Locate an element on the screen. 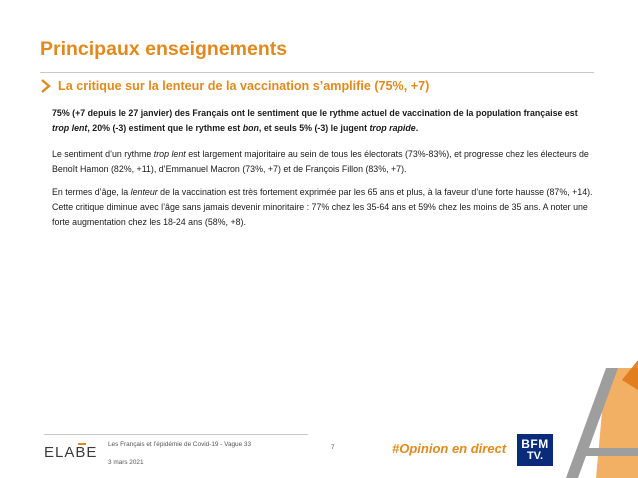 This screenshot has height=478, width=638. hashtag-tagline: #Opinion en direct is located at coordinates (449, 448).